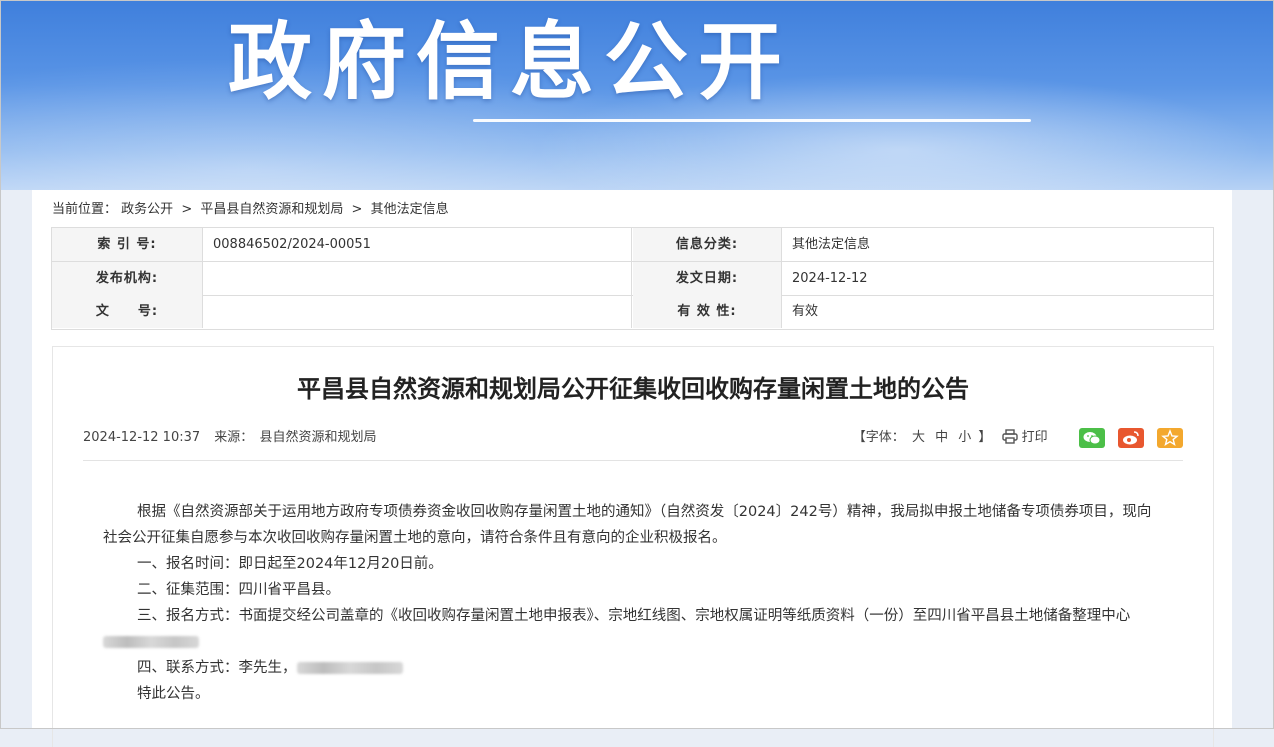 This screenshot has width=1274, height=747. I want to click on source-label: 来源：, so click(234, 437).